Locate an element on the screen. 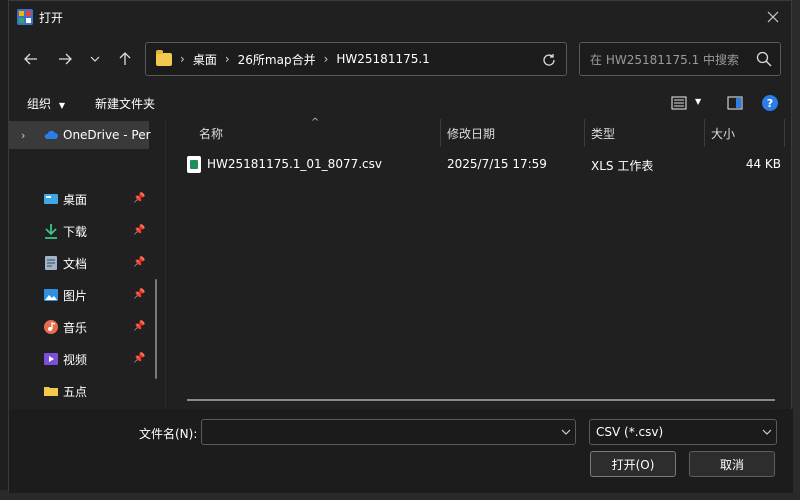  up-button is located at coordinates (125, 59).